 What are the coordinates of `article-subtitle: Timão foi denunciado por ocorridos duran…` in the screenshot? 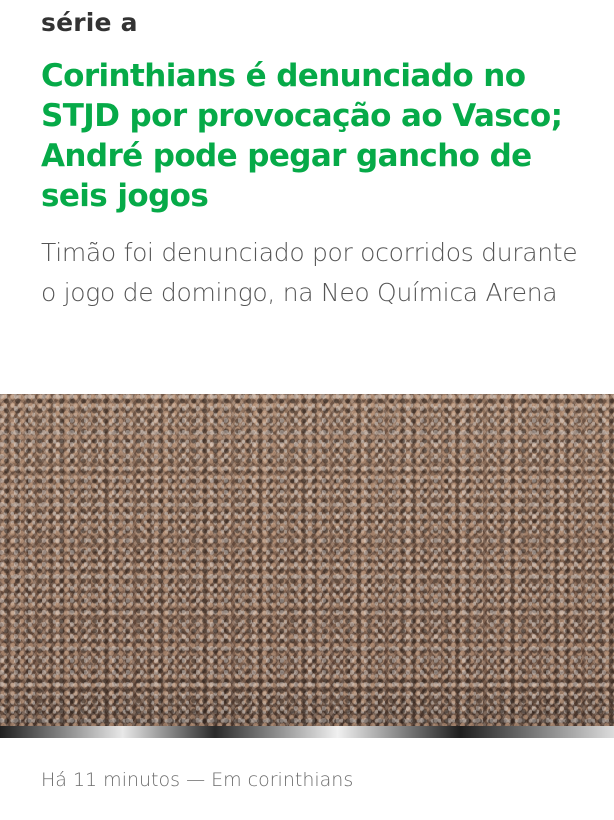 It's located at (309, 272).